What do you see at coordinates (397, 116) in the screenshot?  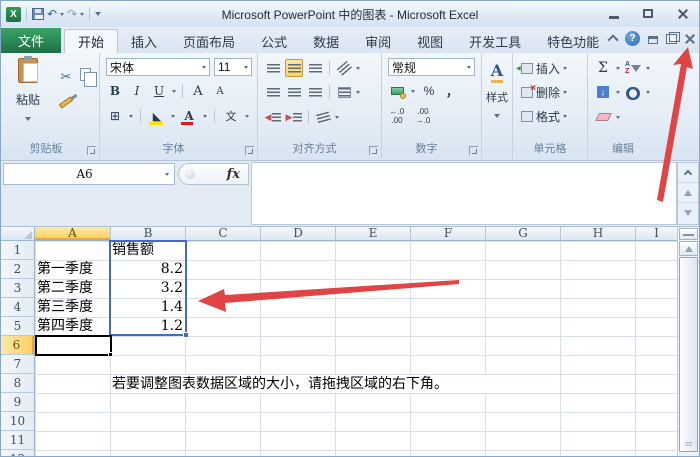 I see `increase-decimal-button: ←.0.00` at bounding box center [397, 116].